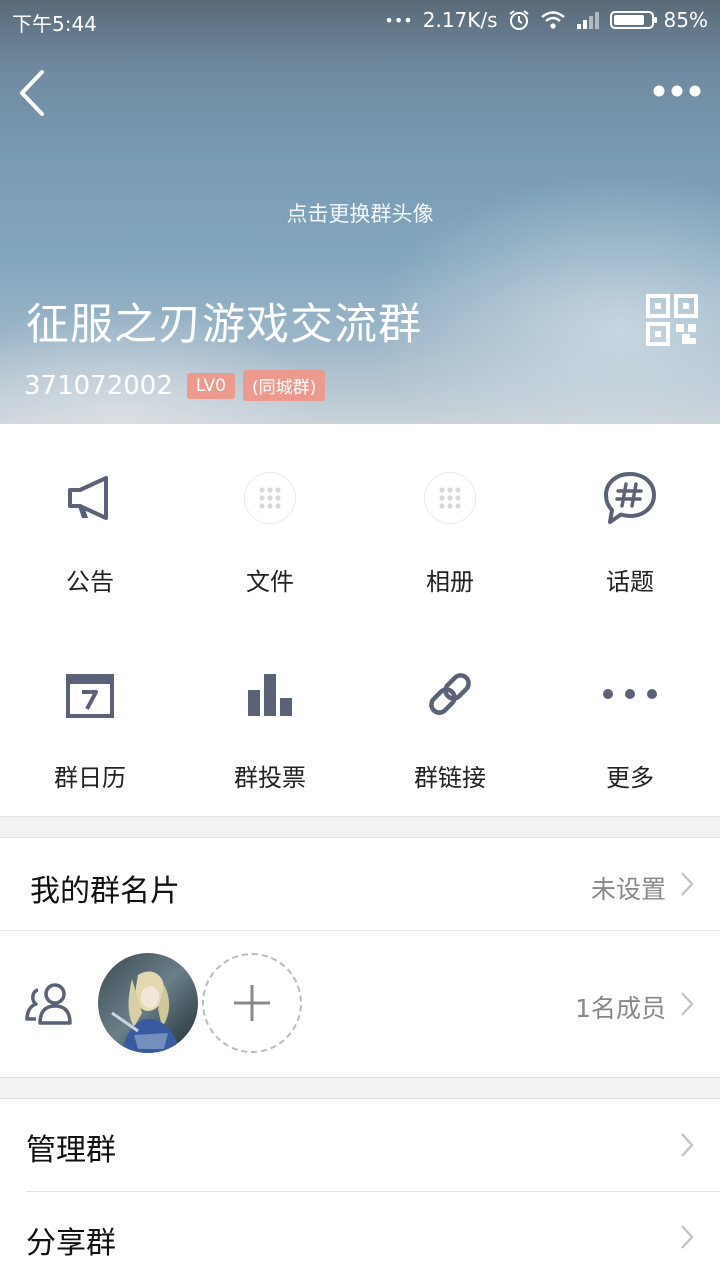 The image size is (720, 1280). I want to click on feature-label: 相册, so click(450, 582).